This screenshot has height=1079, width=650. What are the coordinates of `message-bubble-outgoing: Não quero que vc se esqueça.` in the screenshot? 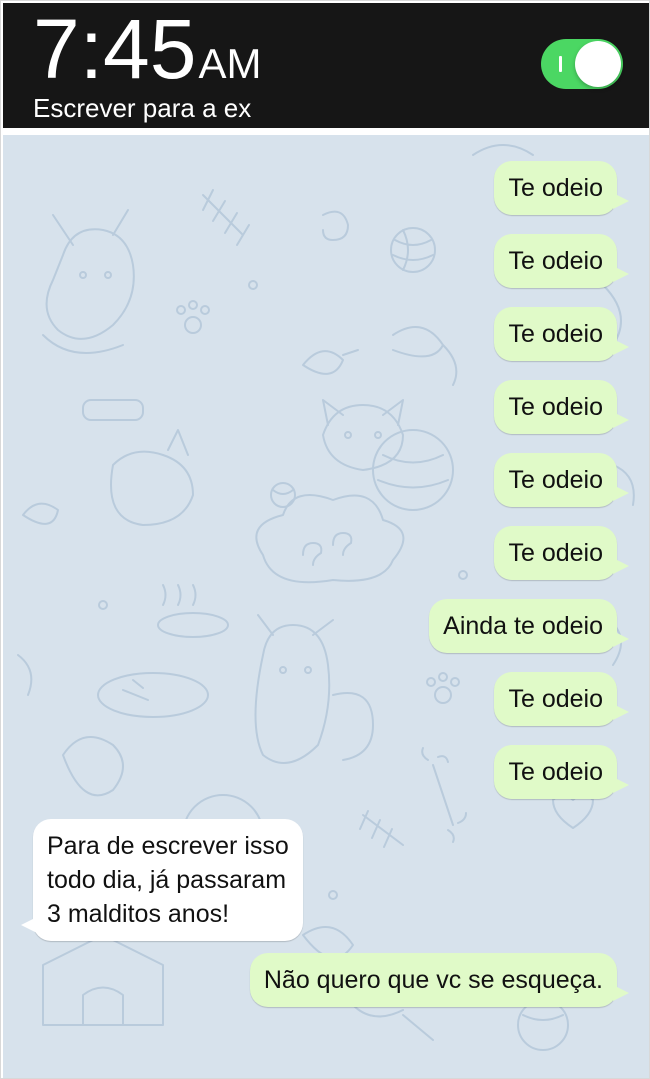 It's located at (439, 980).